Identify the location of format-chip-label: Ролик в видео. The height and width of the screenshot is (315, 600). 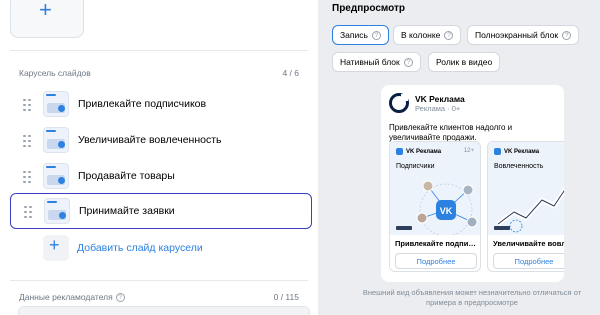
(464, 62).